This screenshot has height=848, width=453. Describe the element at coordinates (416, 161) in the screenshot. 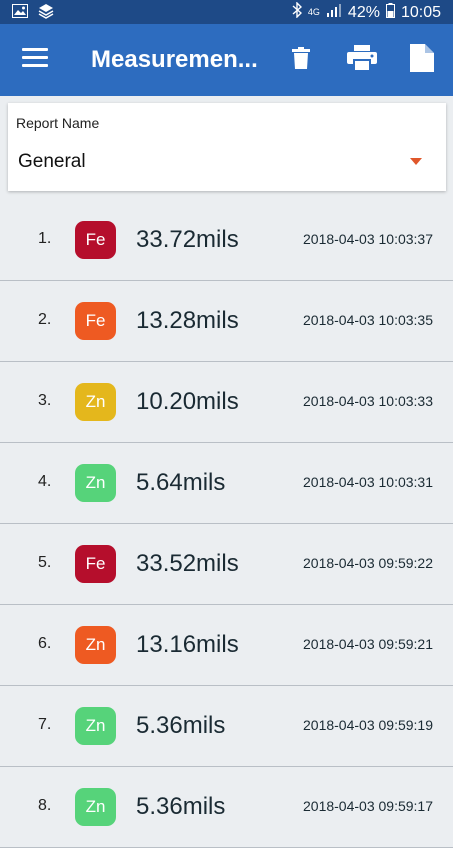

I see `dropdown-caret-icon` at that location.